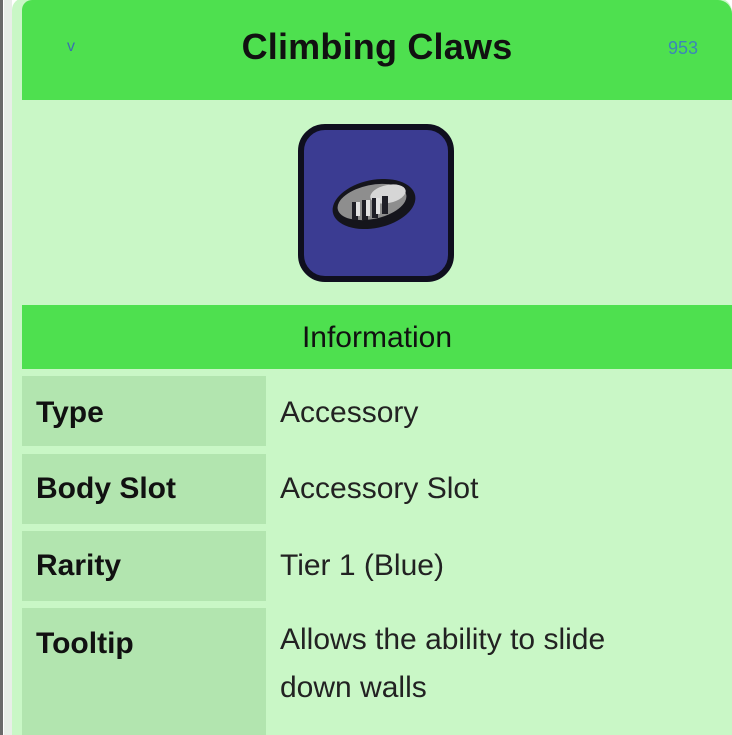  I want to click on infobox-title-bar: v Climbing Claws 953, so click(377, 50).